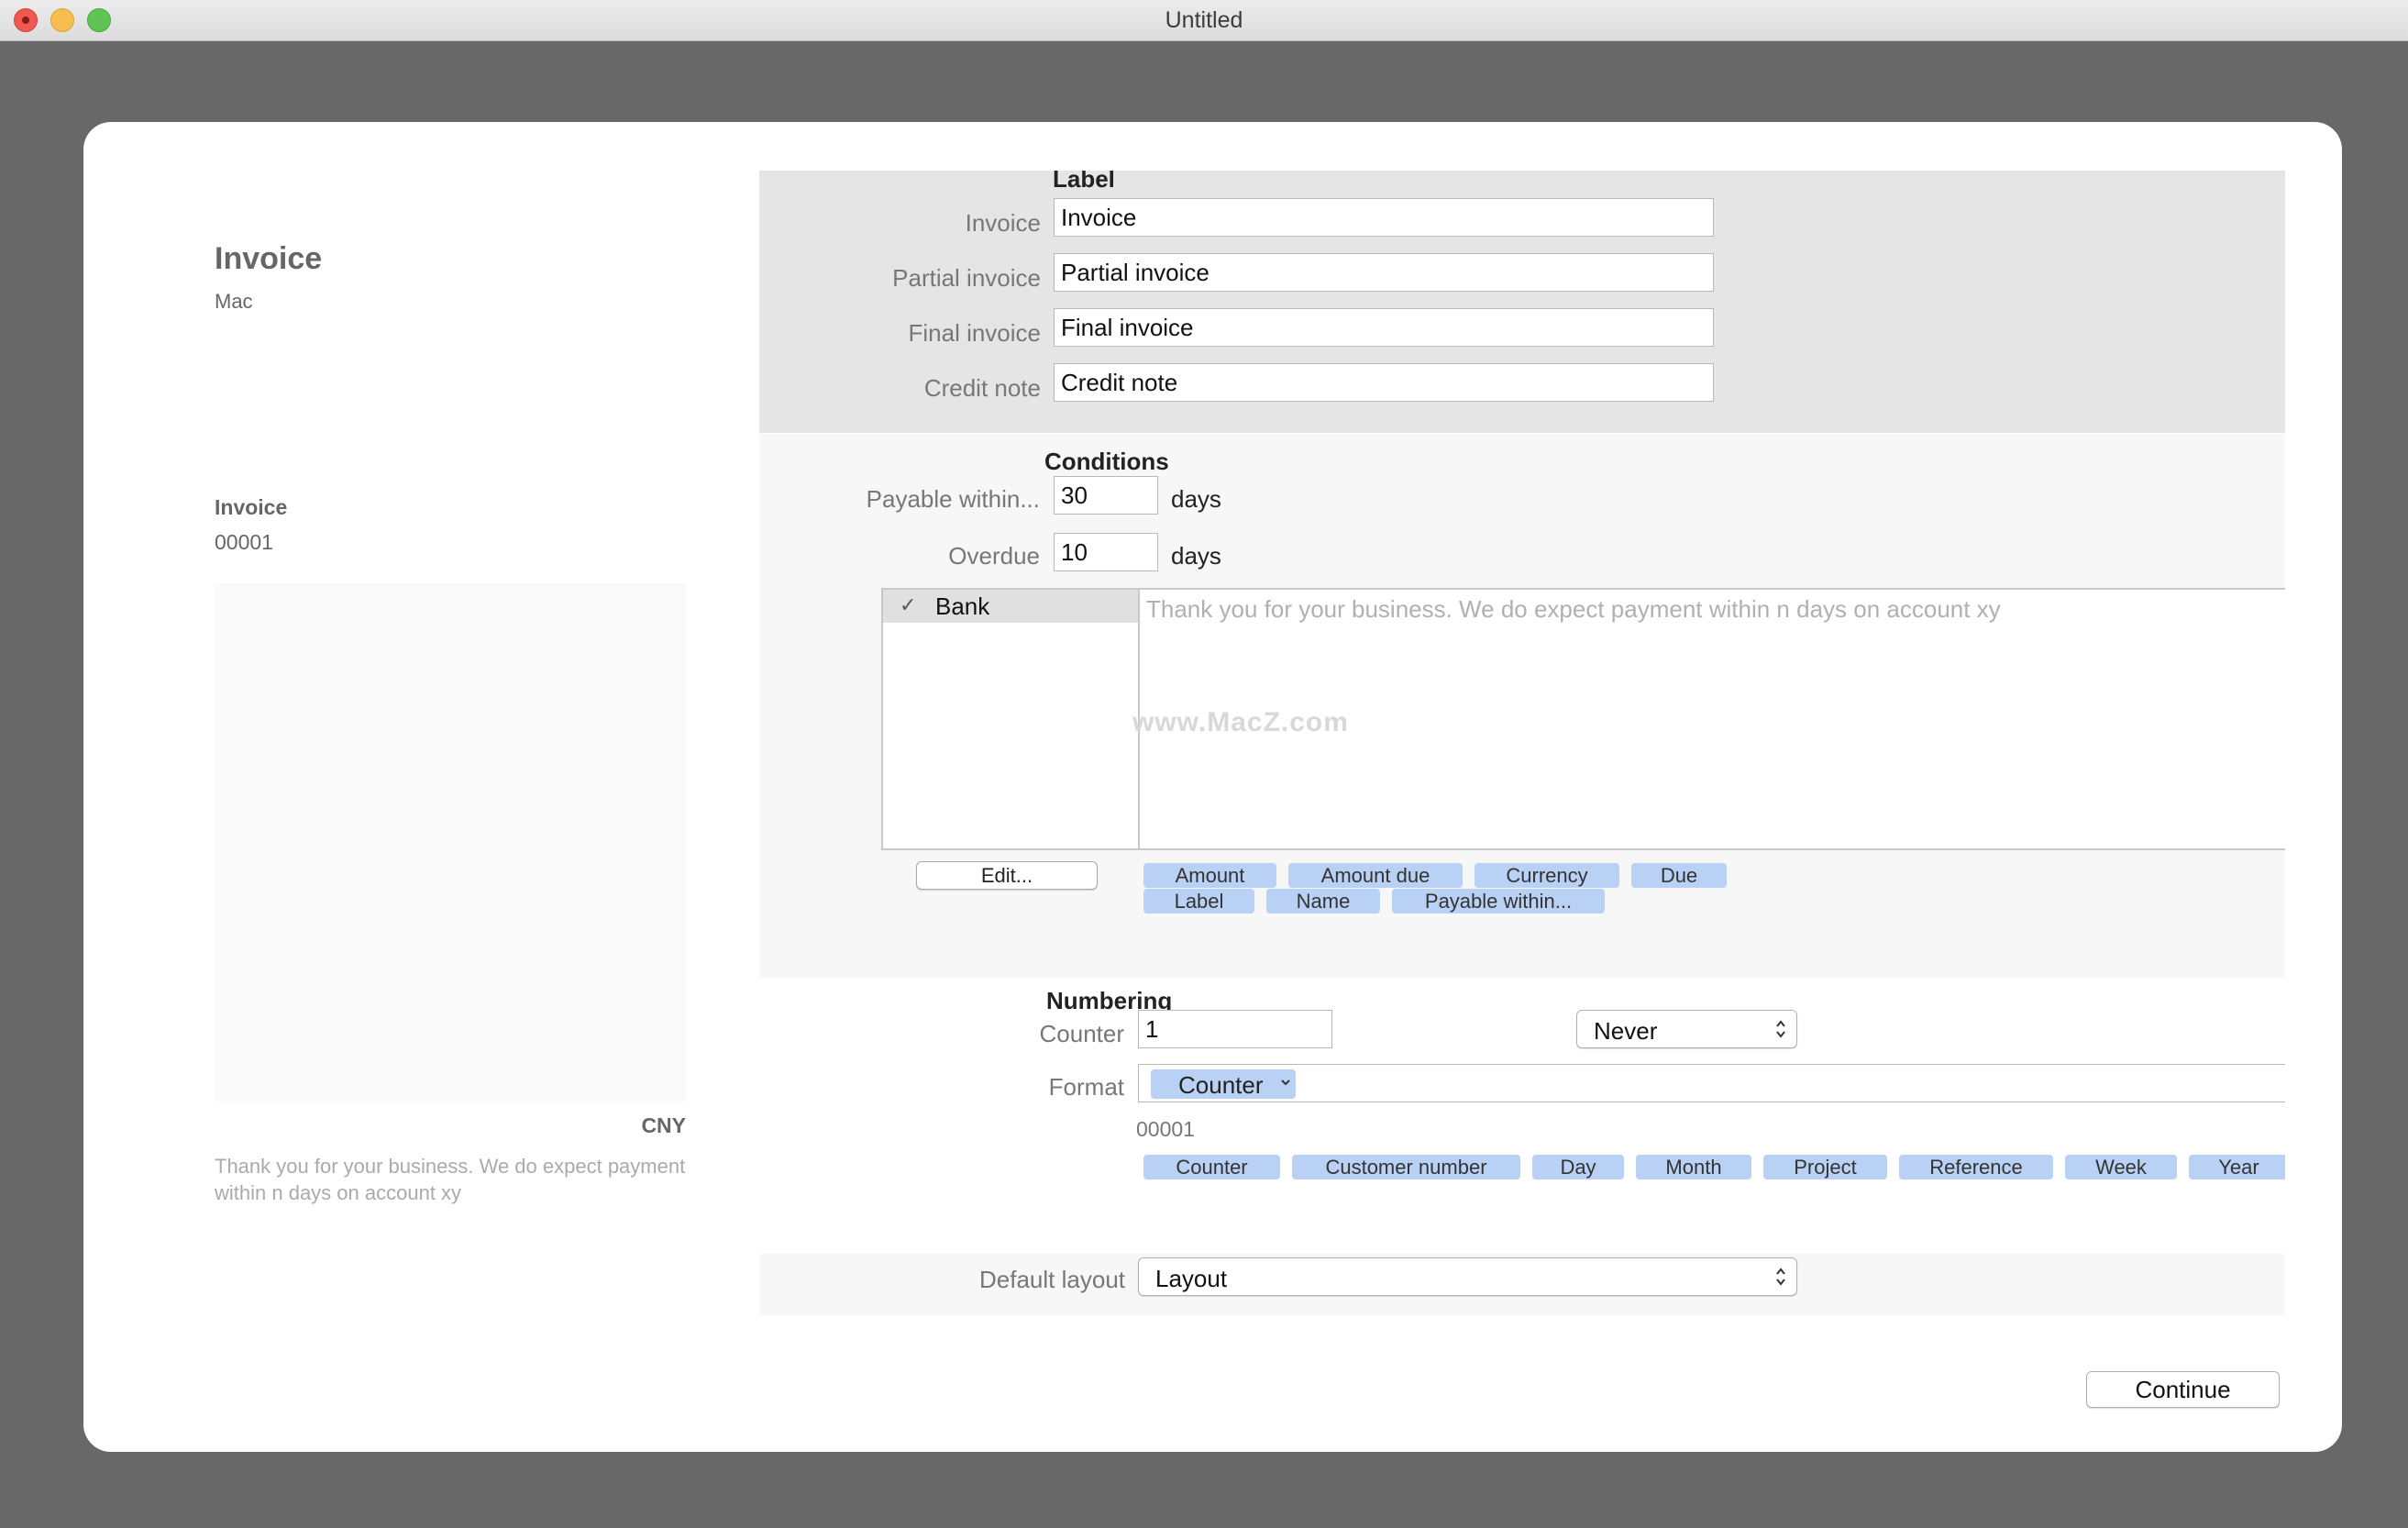  I want to click on conditions-heading: Conditions, so click(1106, 461).